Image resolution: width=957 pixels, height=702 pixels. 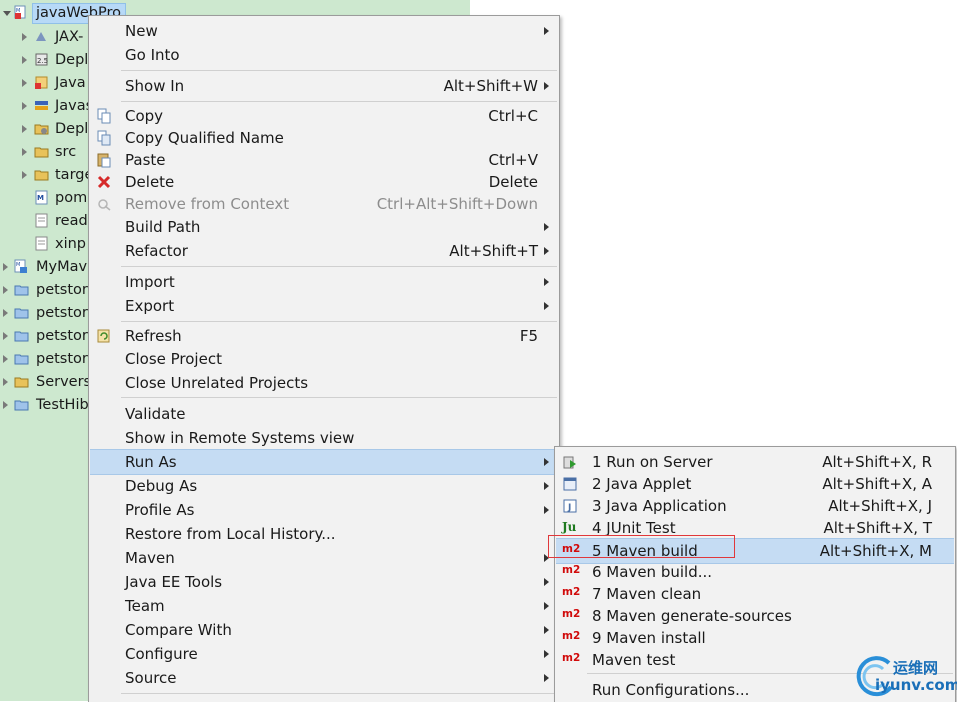 I want to click on menu-item-run-as: Run As, so click(x=324, y=462).